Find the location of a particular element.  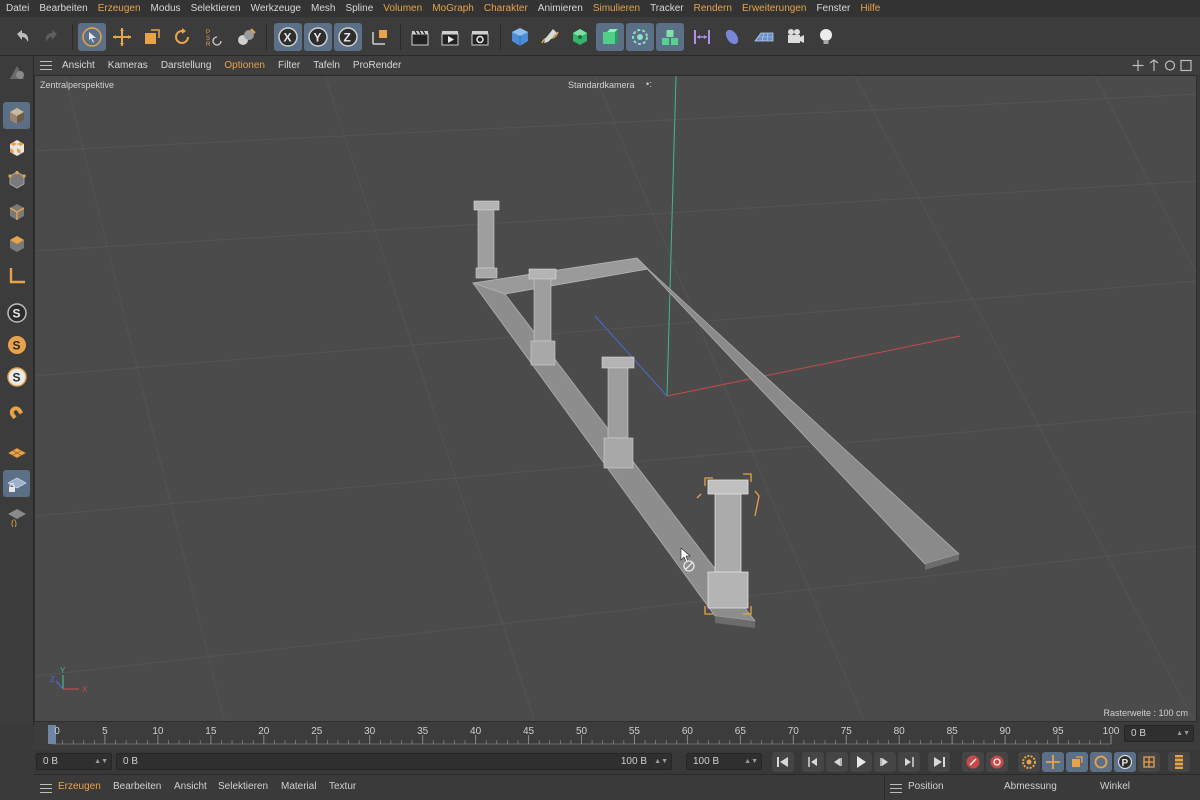

scale-tool-button is located at coordinates (152, 37).